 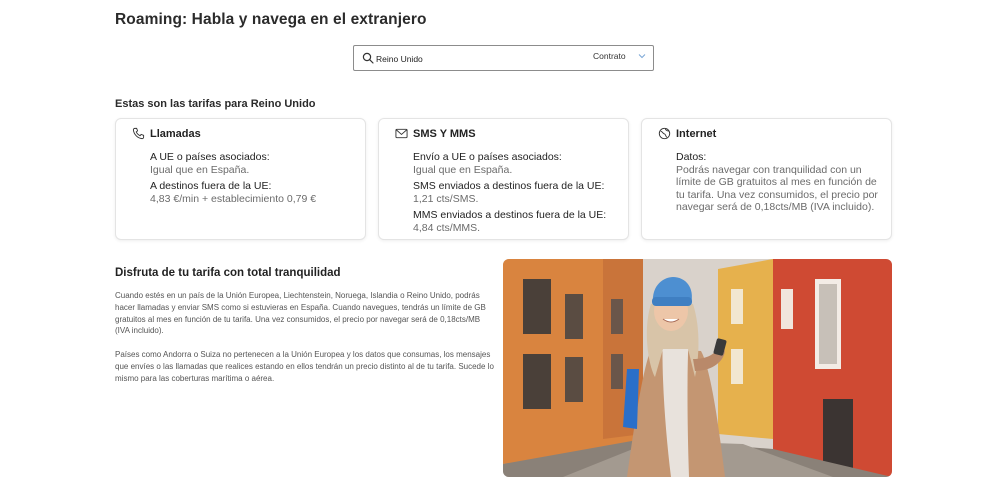 I want to click on sms-non-eu-value: 1,21 cts/SMS., so click(x=446, y=198).